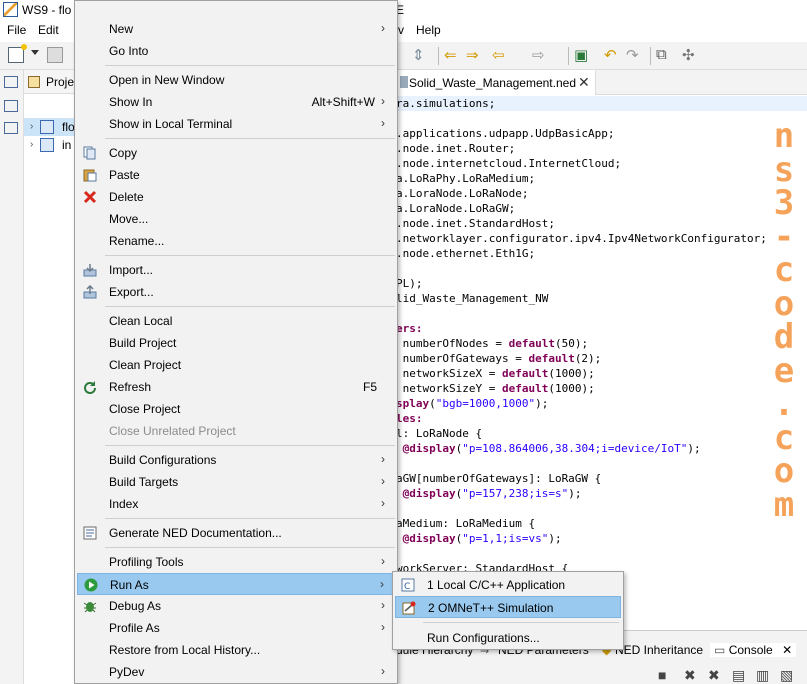 Image resolution: width=807 pixels, height=684 pixels. What do you see at coordinates (601, 253) in the screenshot?
I see `code-line: .node.ethernet.Eth1G;` at bounding box center [601, 253].